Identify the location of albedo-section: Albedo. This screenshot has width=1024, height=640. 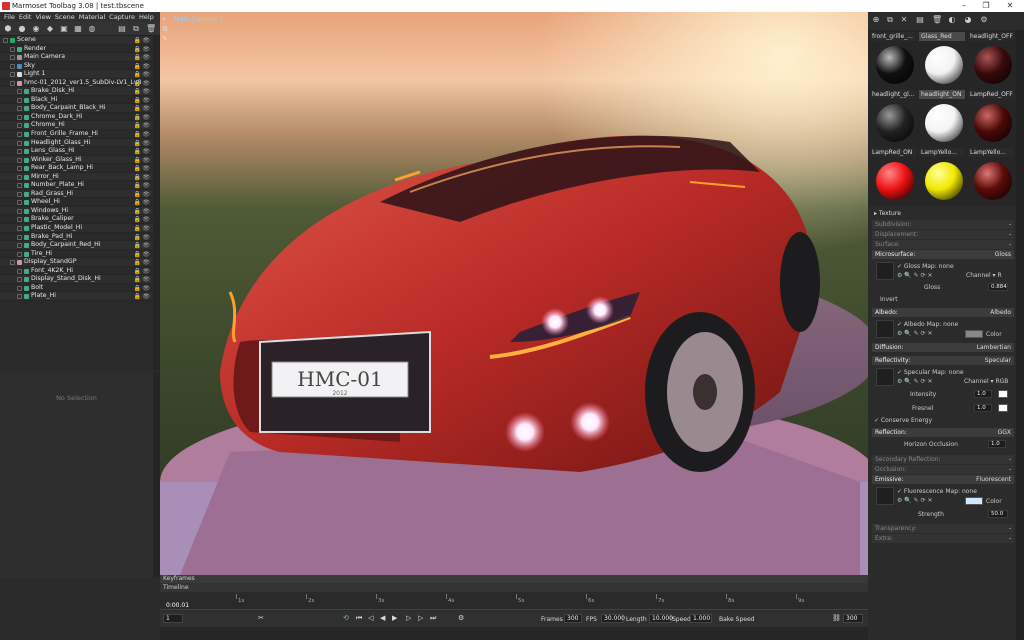
(943, 312).